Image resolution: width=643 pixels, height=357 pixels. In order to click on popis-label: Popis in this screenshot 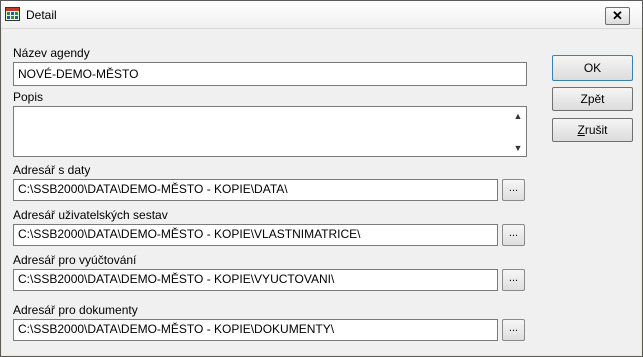, I will do `click(28, 97)`.